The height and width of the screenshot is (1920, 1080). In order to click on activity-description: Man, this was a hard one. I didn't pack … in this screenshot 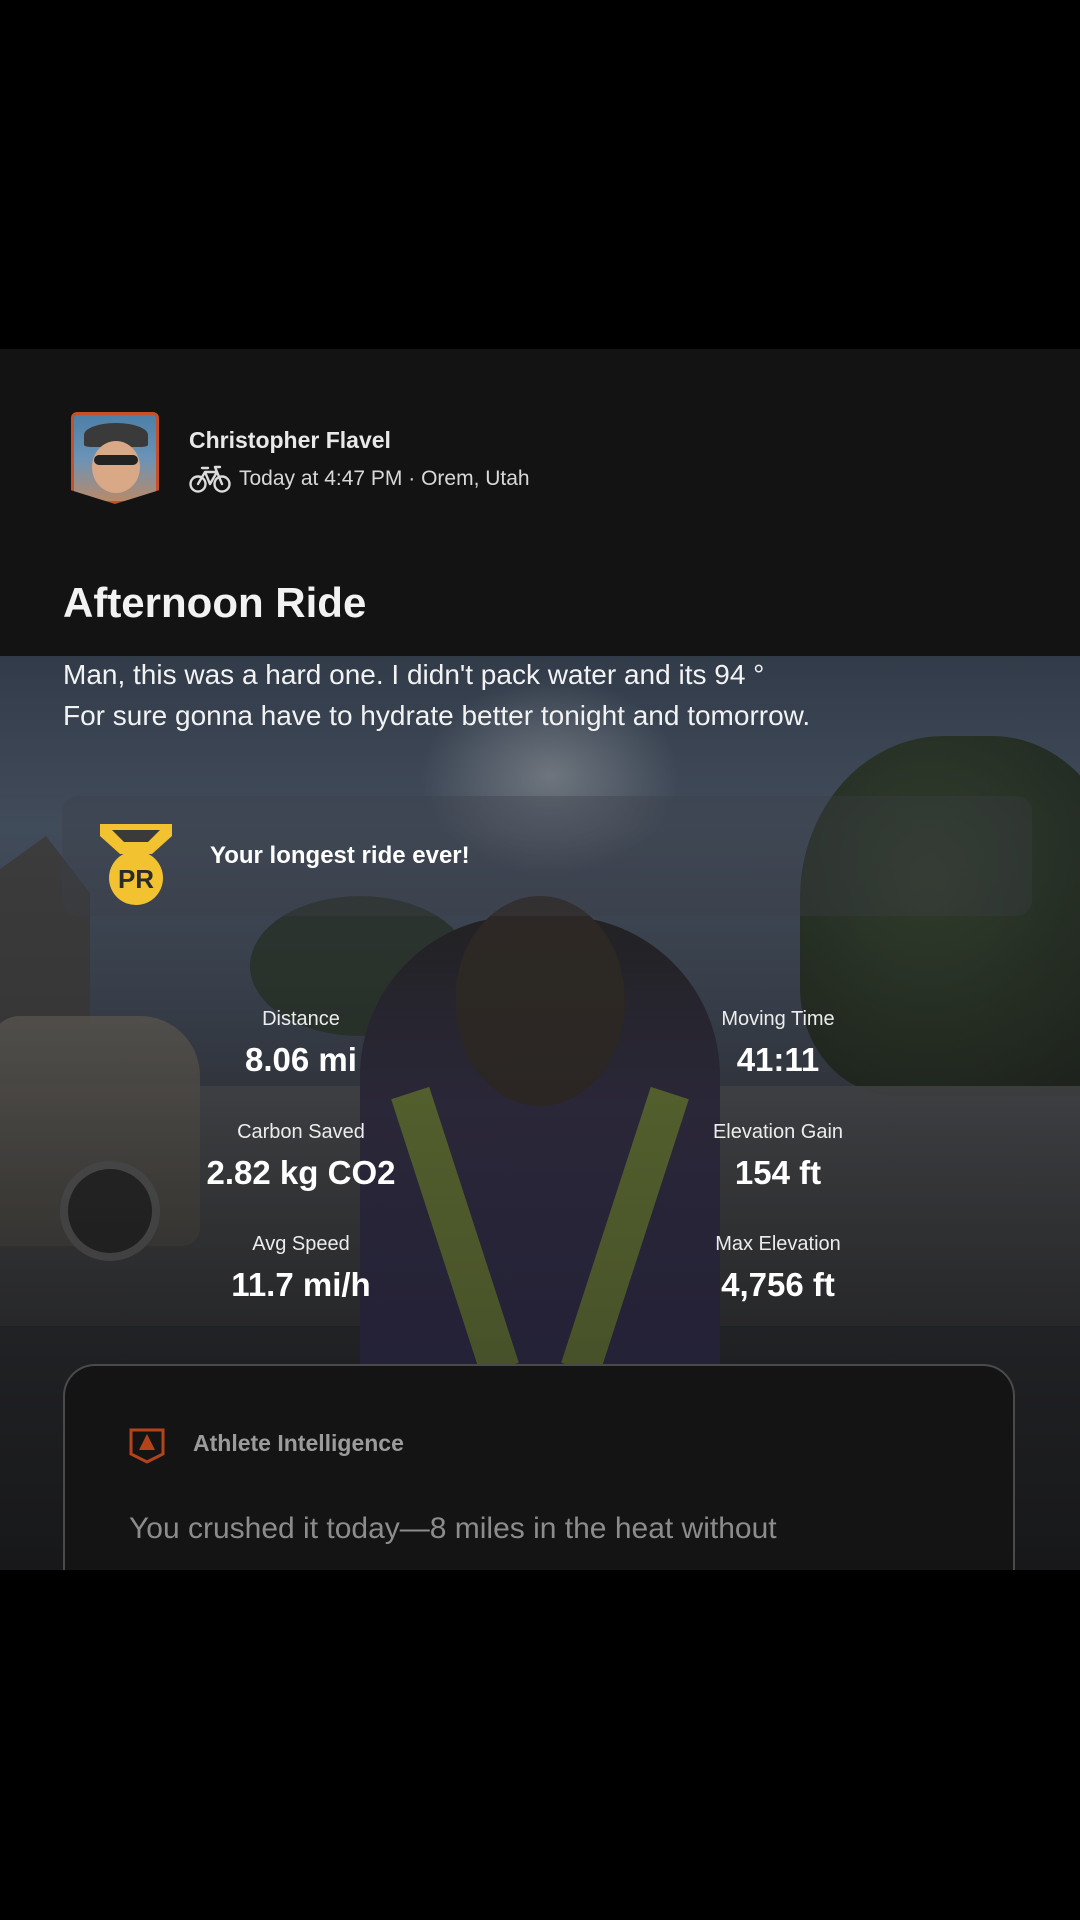, I will do `click(543, 695)`.